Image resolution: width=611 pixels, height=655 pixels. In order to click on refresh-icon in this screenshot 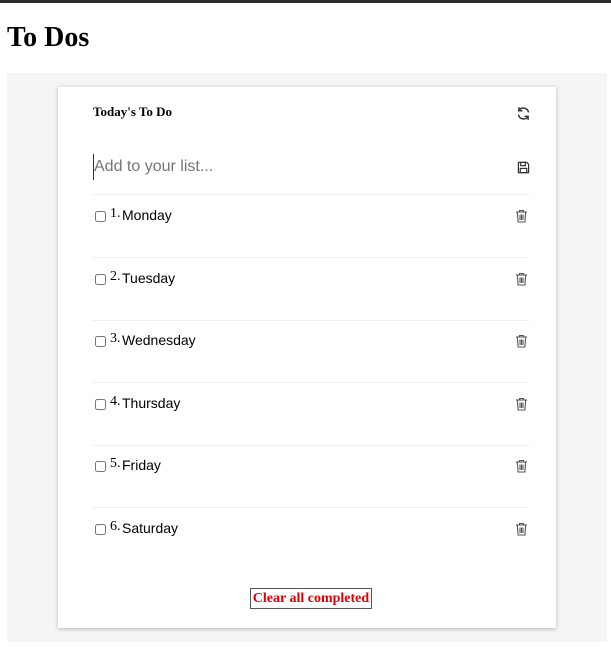, I will do `click(523, 113)`.